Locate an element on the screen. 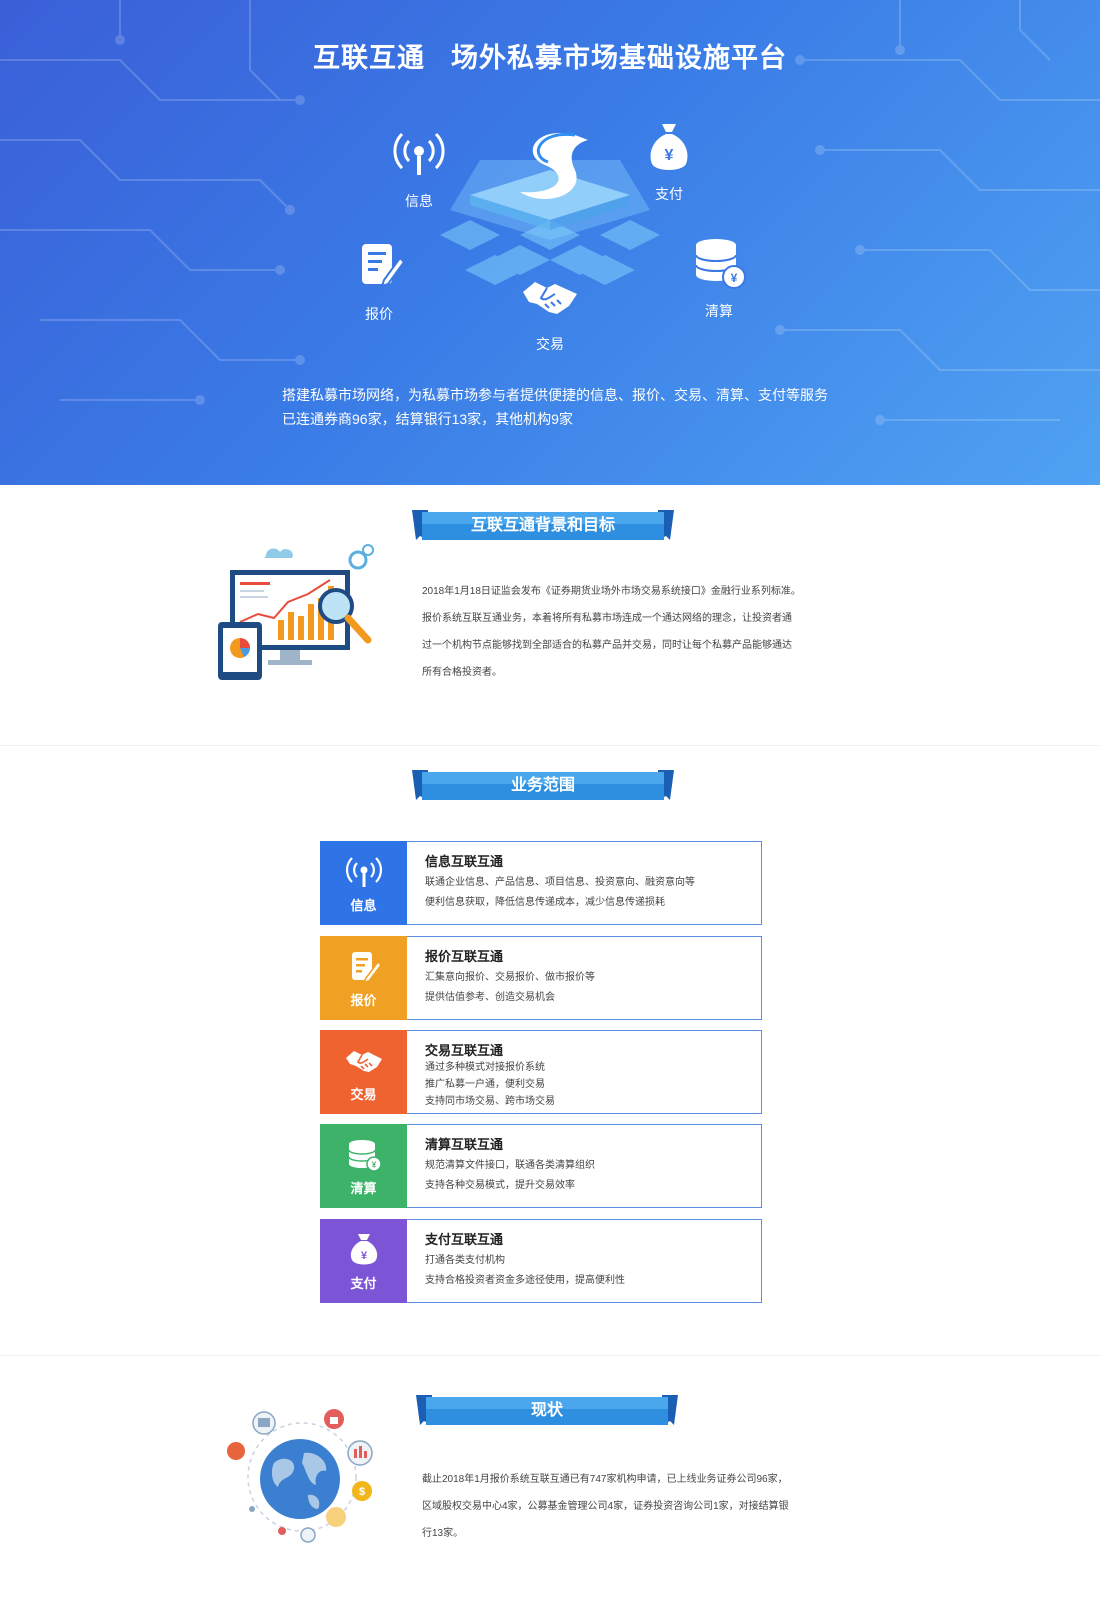 This screenshot has width=1100, height=1600. hero-node-trade: 交易 is located at coordinates (550, 311).